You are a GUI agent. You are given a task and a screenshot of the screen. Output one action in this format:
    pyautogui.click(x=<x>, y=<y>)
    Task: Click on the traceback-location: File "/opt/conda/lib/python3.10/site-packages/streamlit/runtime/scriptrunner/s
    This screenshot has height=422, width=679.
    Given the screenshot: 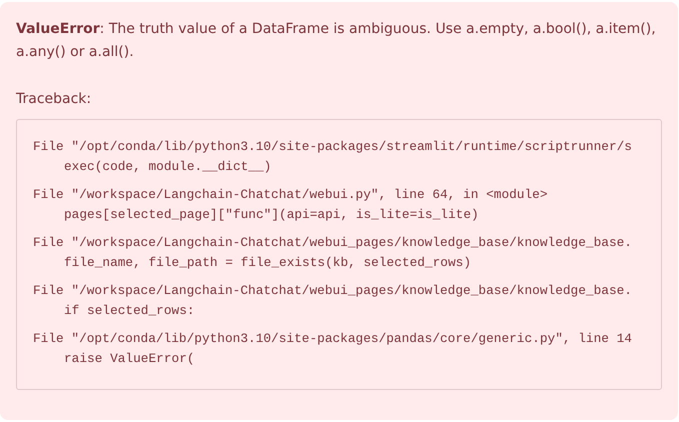 What is the action you would take?
    pyautogui.click(x=332, y=147)
    